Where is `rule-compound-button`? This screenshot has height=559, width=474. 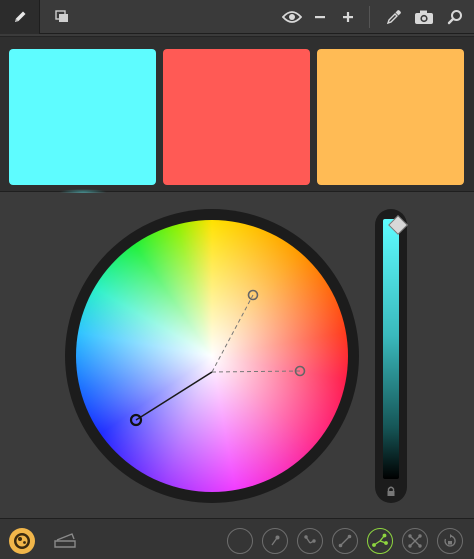 rule-compound-button is located at coordinates (415, 541).